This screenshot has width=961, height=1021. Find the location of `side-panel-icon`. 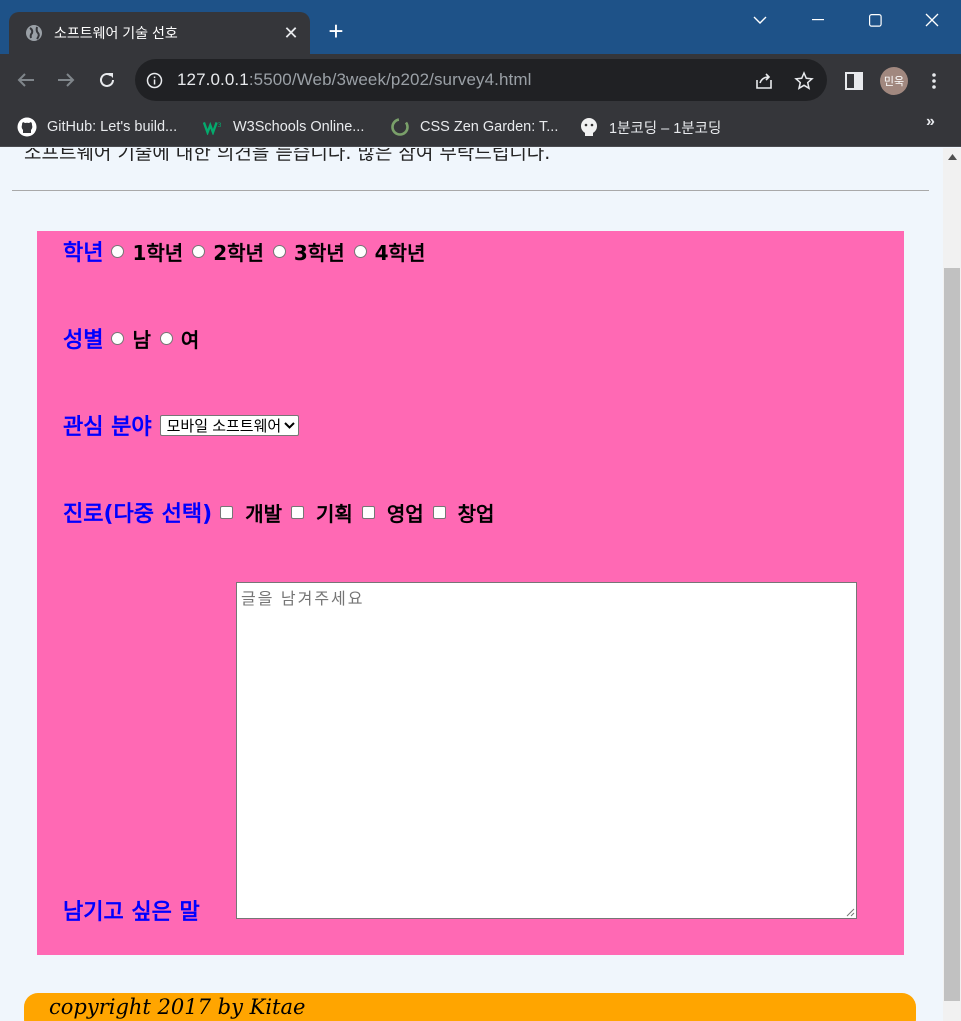

side-panel-icon is located at coordinates (854, 81).